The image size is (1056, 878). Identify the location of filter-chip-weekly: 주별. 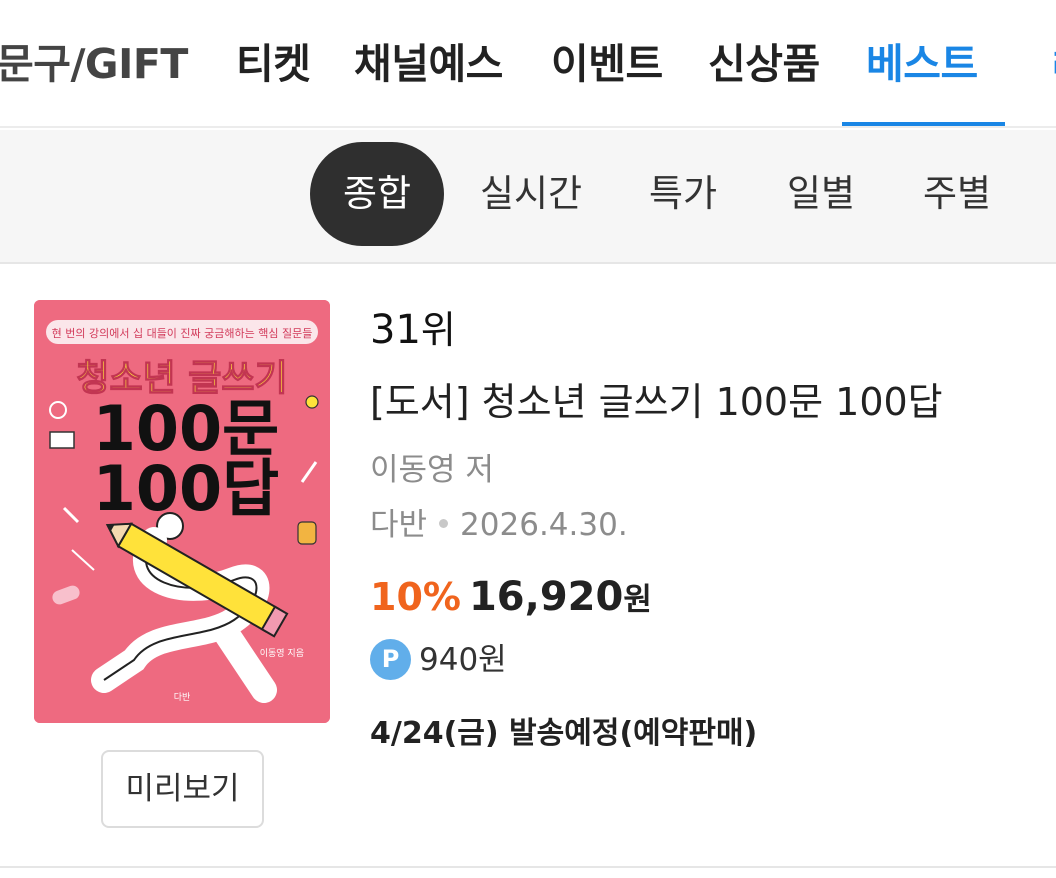
(957, 194).